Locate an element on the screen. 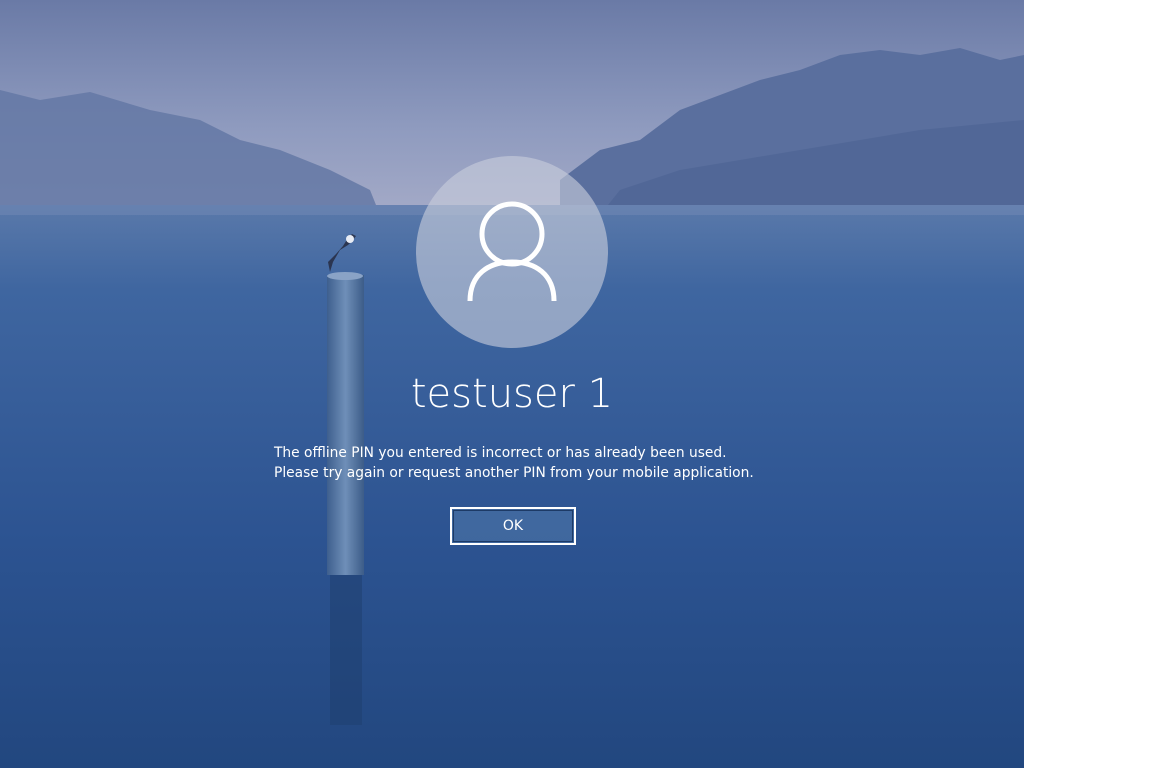 Image resolution: width=1152 pixels, height=768 pixels. user-avatar is located at coordinates (512, 252).